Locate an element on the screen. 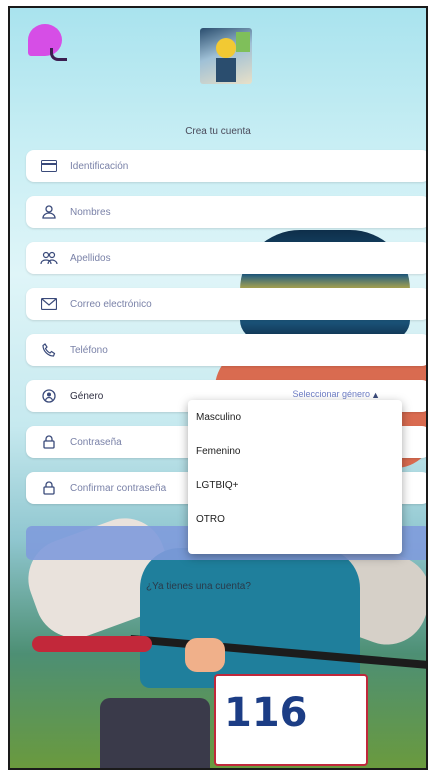 The width and height of the screenshot is (436, 776). group-icon is located at coordinates (49, 258).